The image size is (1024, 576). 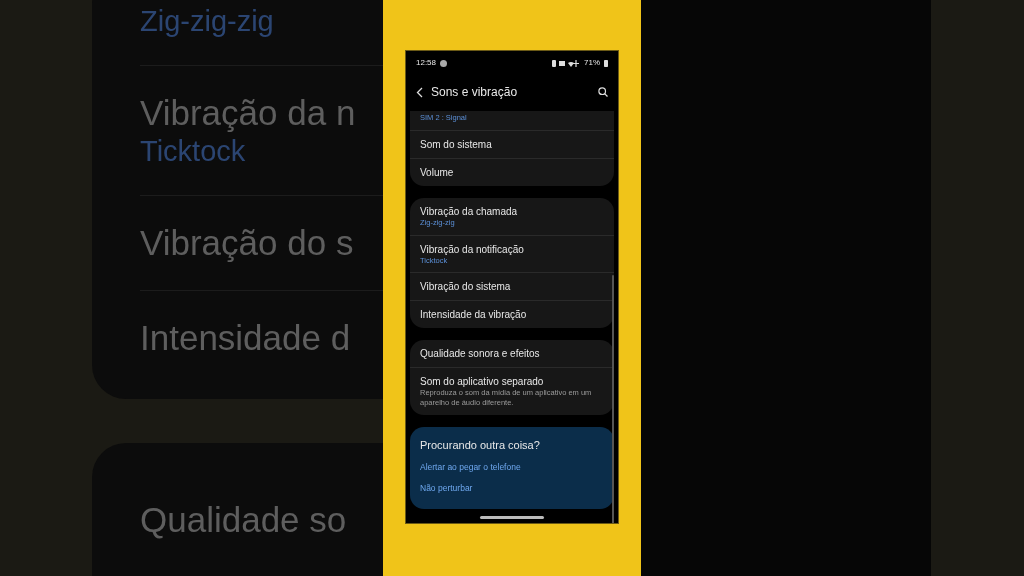 I want to click on status-time: 12:58, so click(x=426, y=63).